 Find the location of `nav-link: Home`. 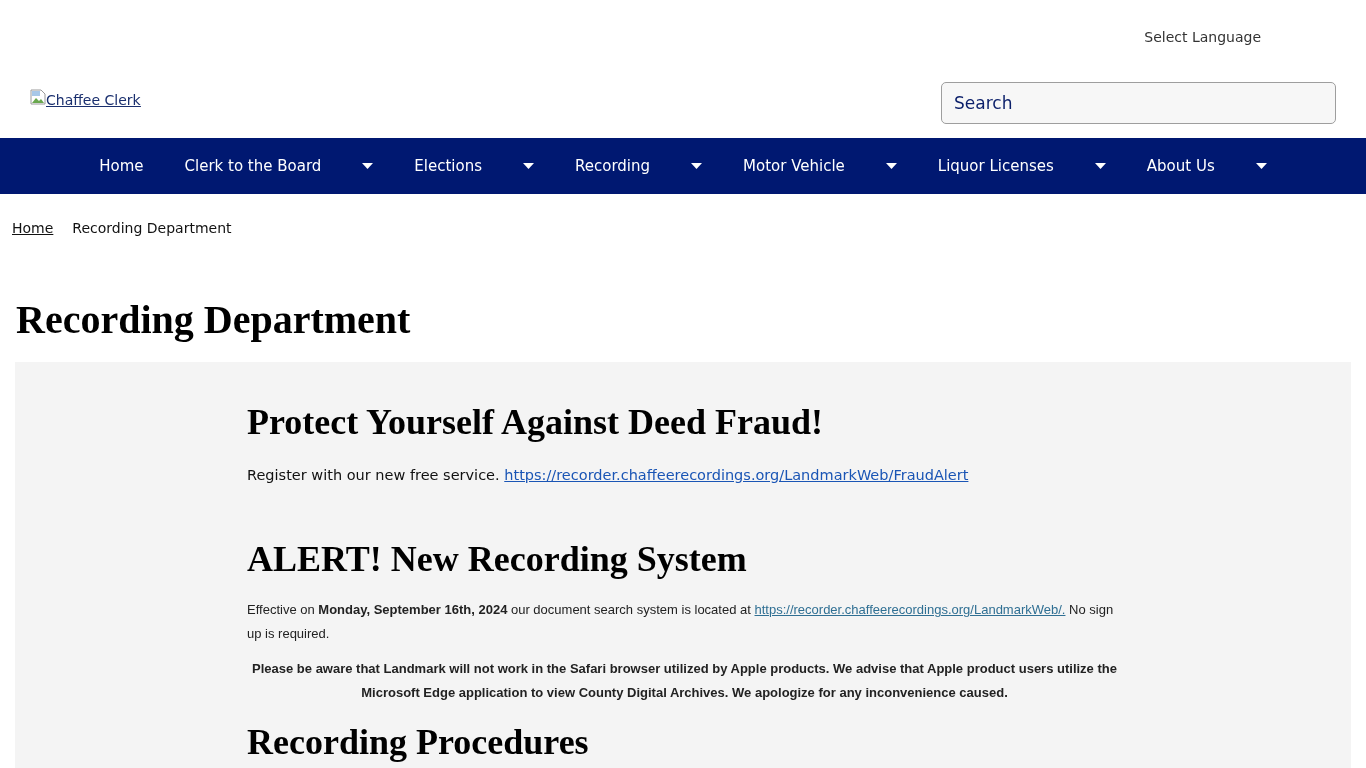

nav-link: Home is located at coordinates (121, 166).